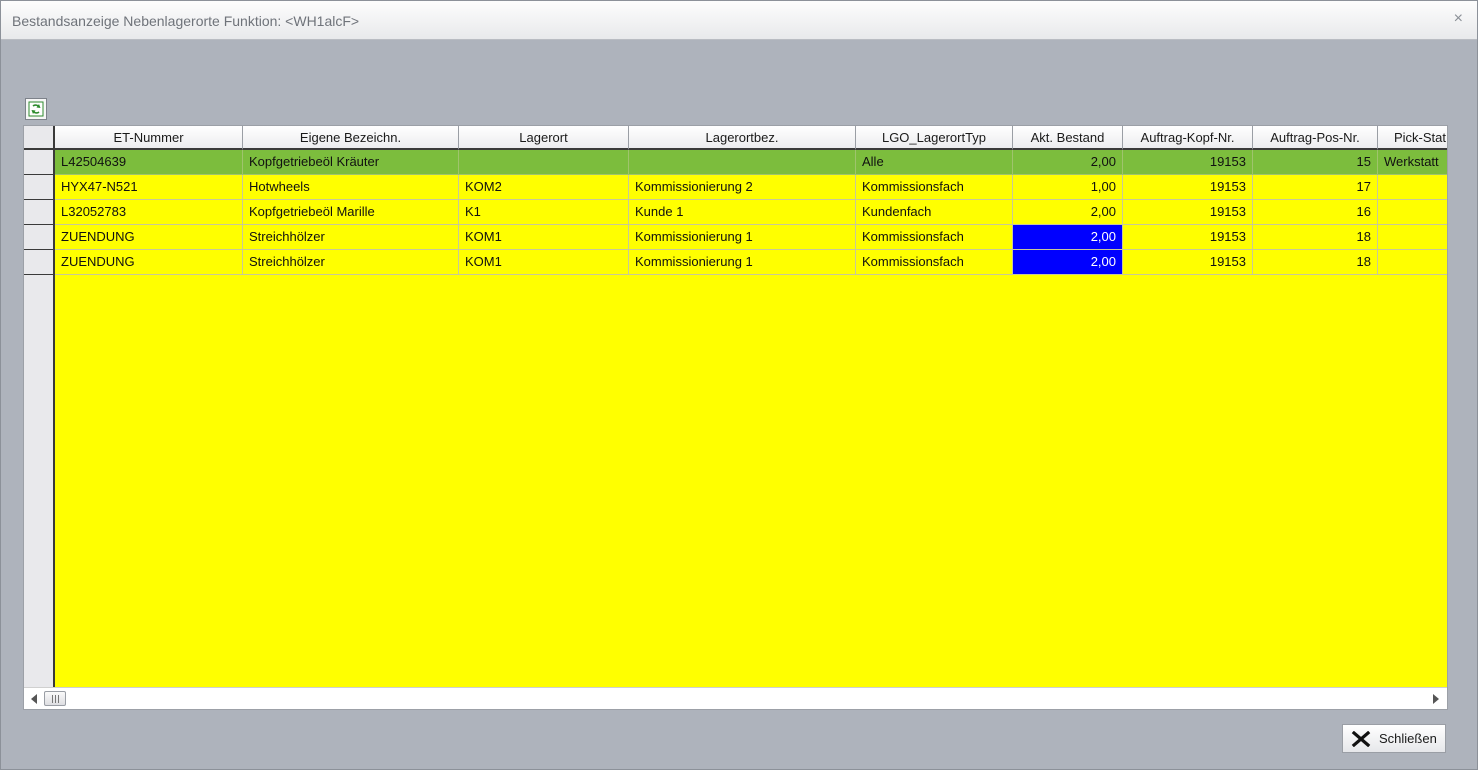 The height and width of the screenshot is (770, 1478). Describe the element at coordinates (1068, 187) in the screenshot. I see `cell-akt-bestand: 1,00` at that location.